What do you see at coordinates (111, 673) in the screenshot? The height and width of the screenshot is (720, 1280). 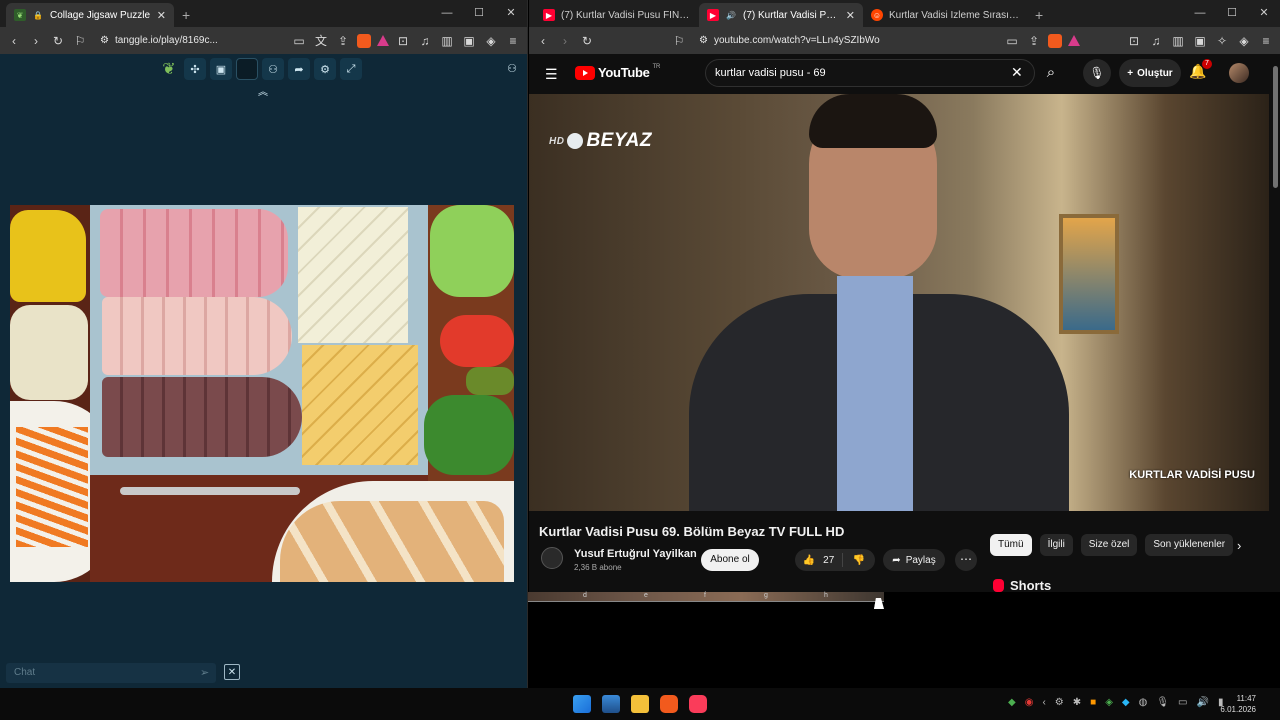 I see `chat-input: Chat` at bounding box center [111, 673].